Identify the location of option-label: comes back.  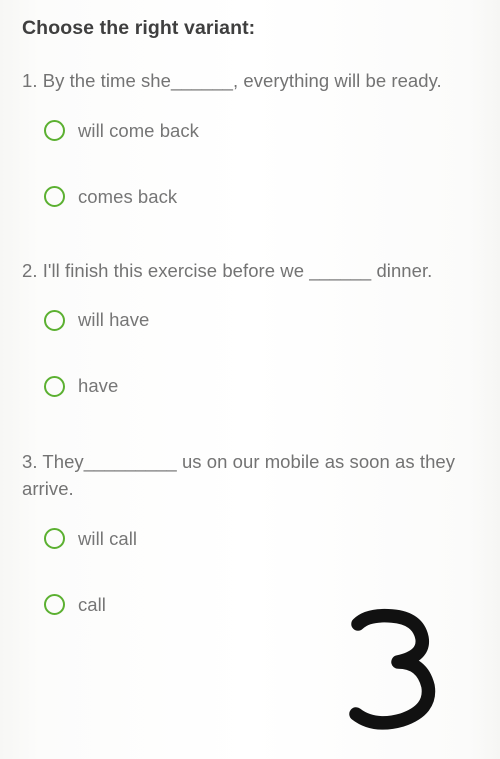
(128, 196).